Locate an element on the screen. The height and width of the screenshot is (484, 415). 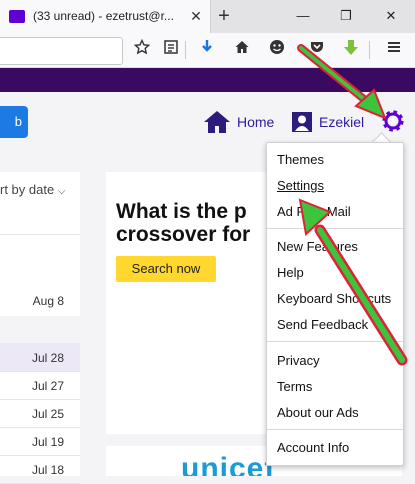
message-date: Jul 19 is located at coordinates (47, 442).